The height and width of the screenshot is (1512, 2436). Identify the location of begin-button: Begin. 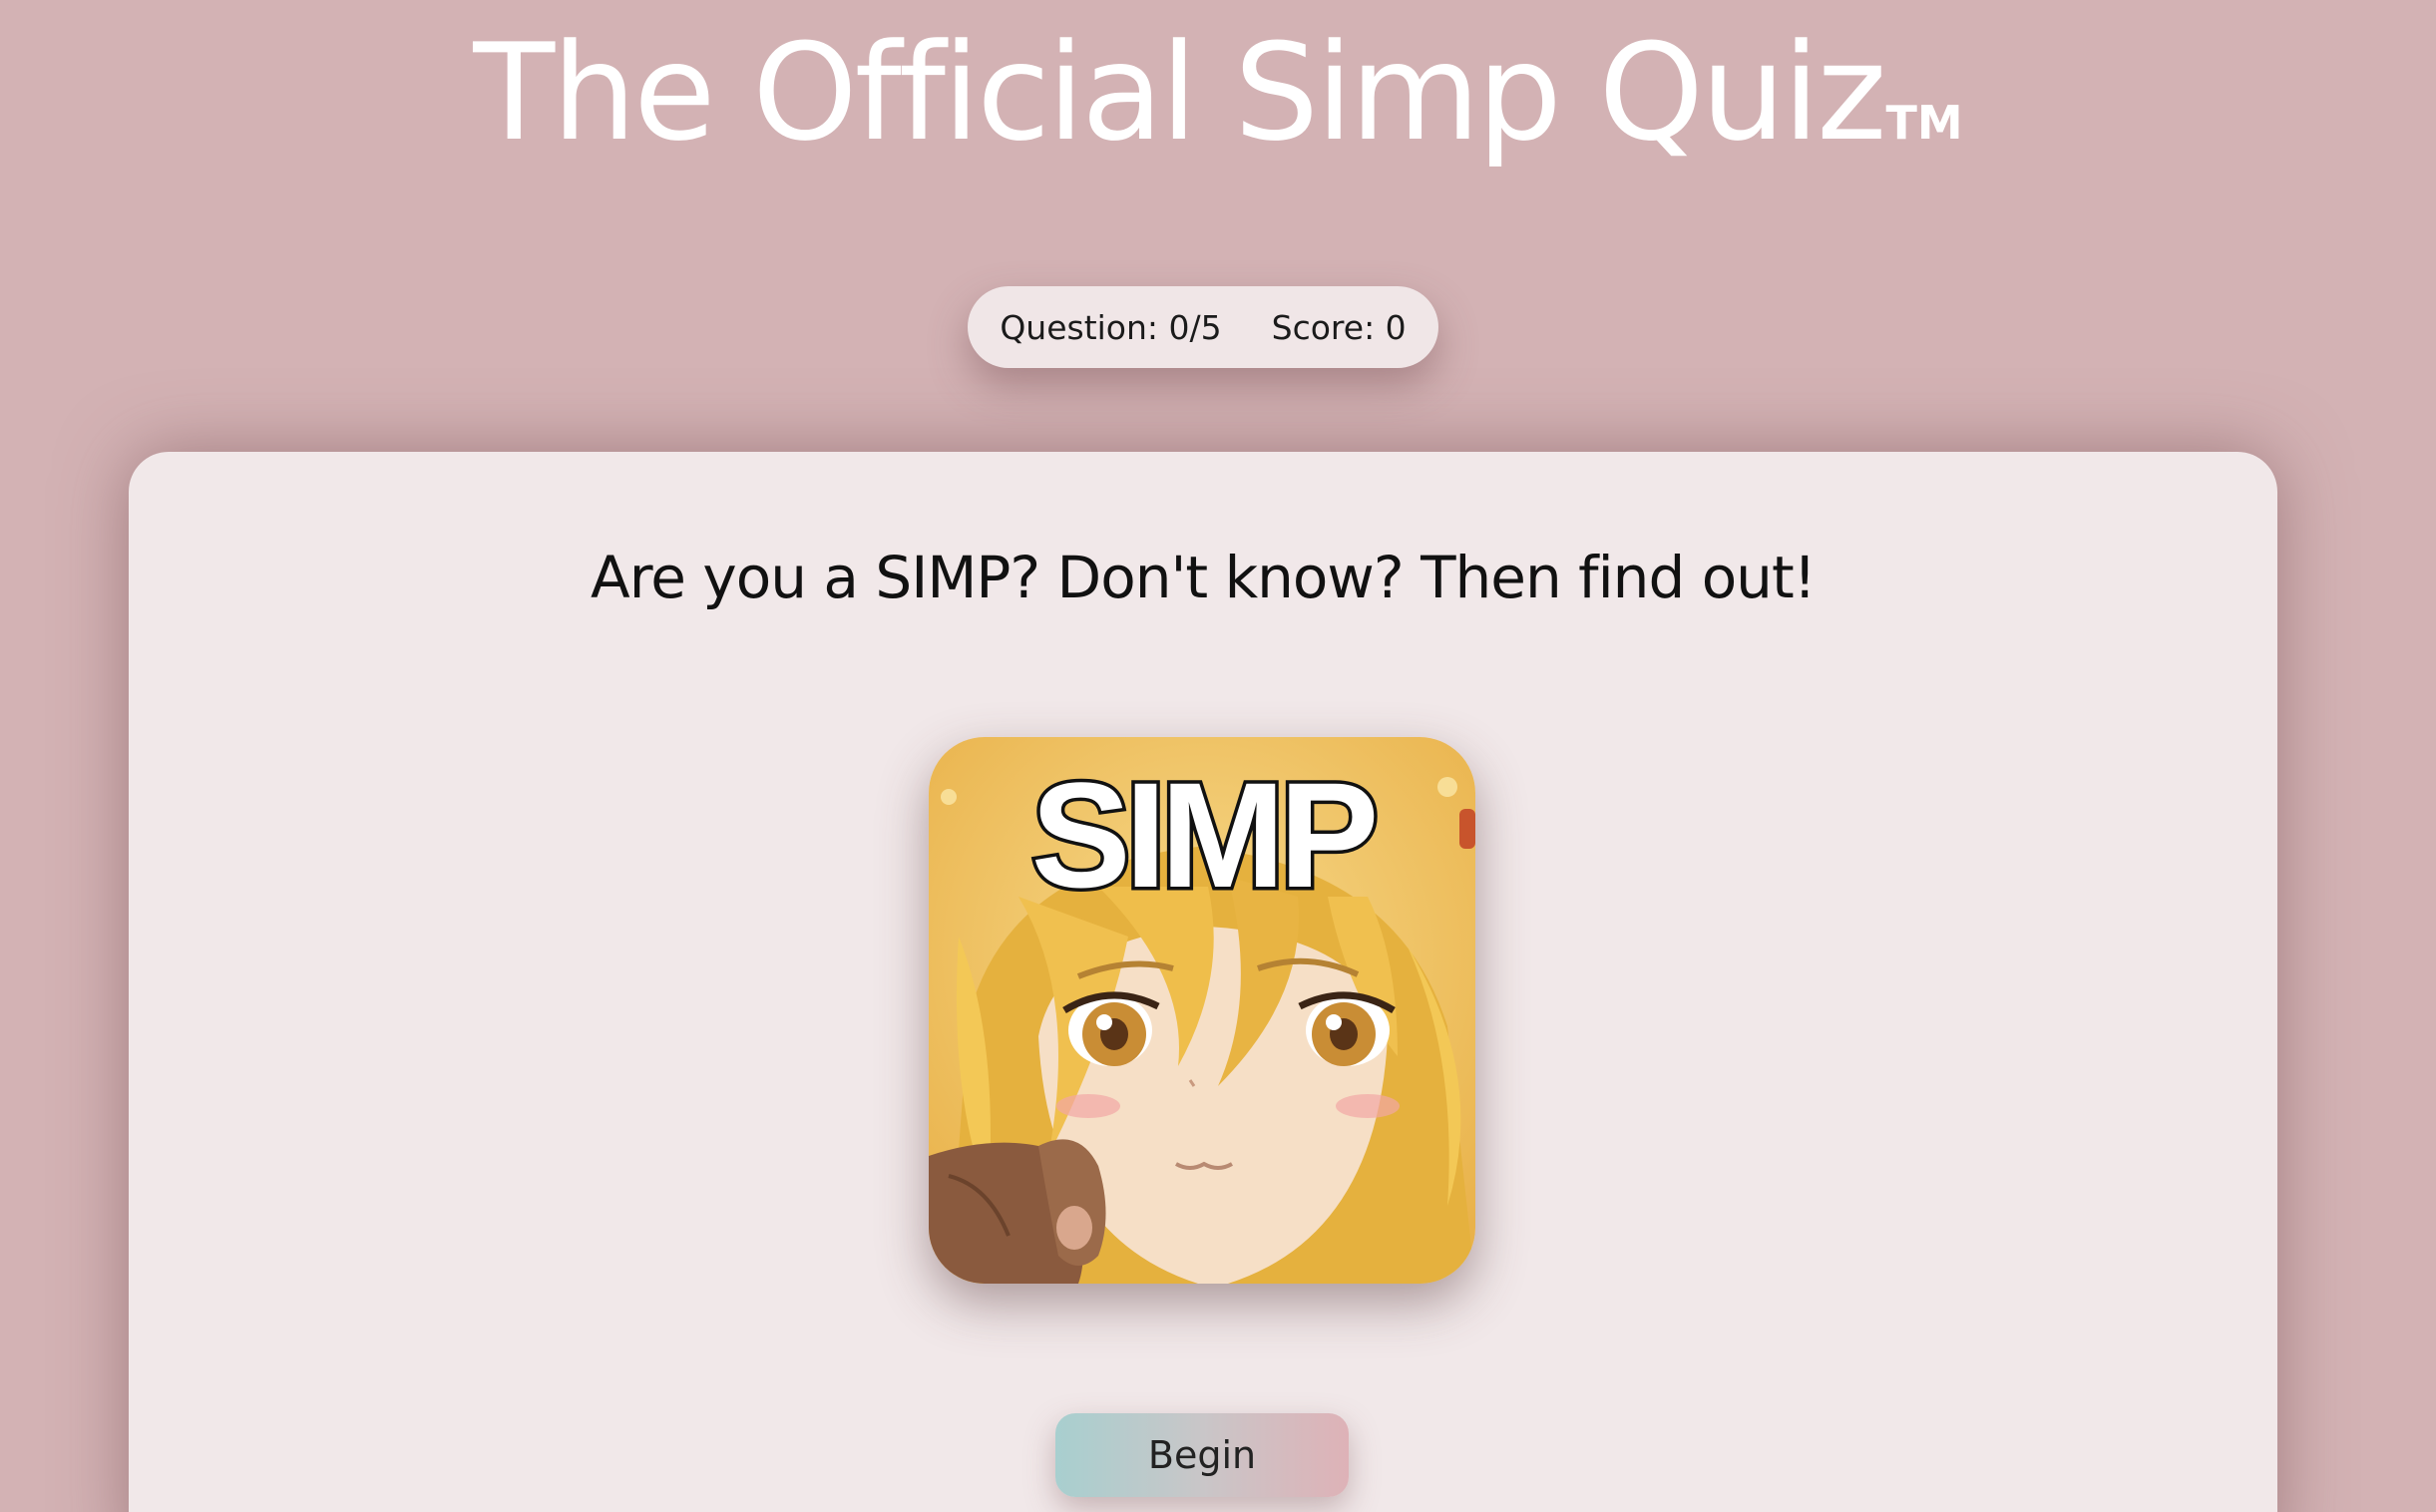
(1202, 1455).